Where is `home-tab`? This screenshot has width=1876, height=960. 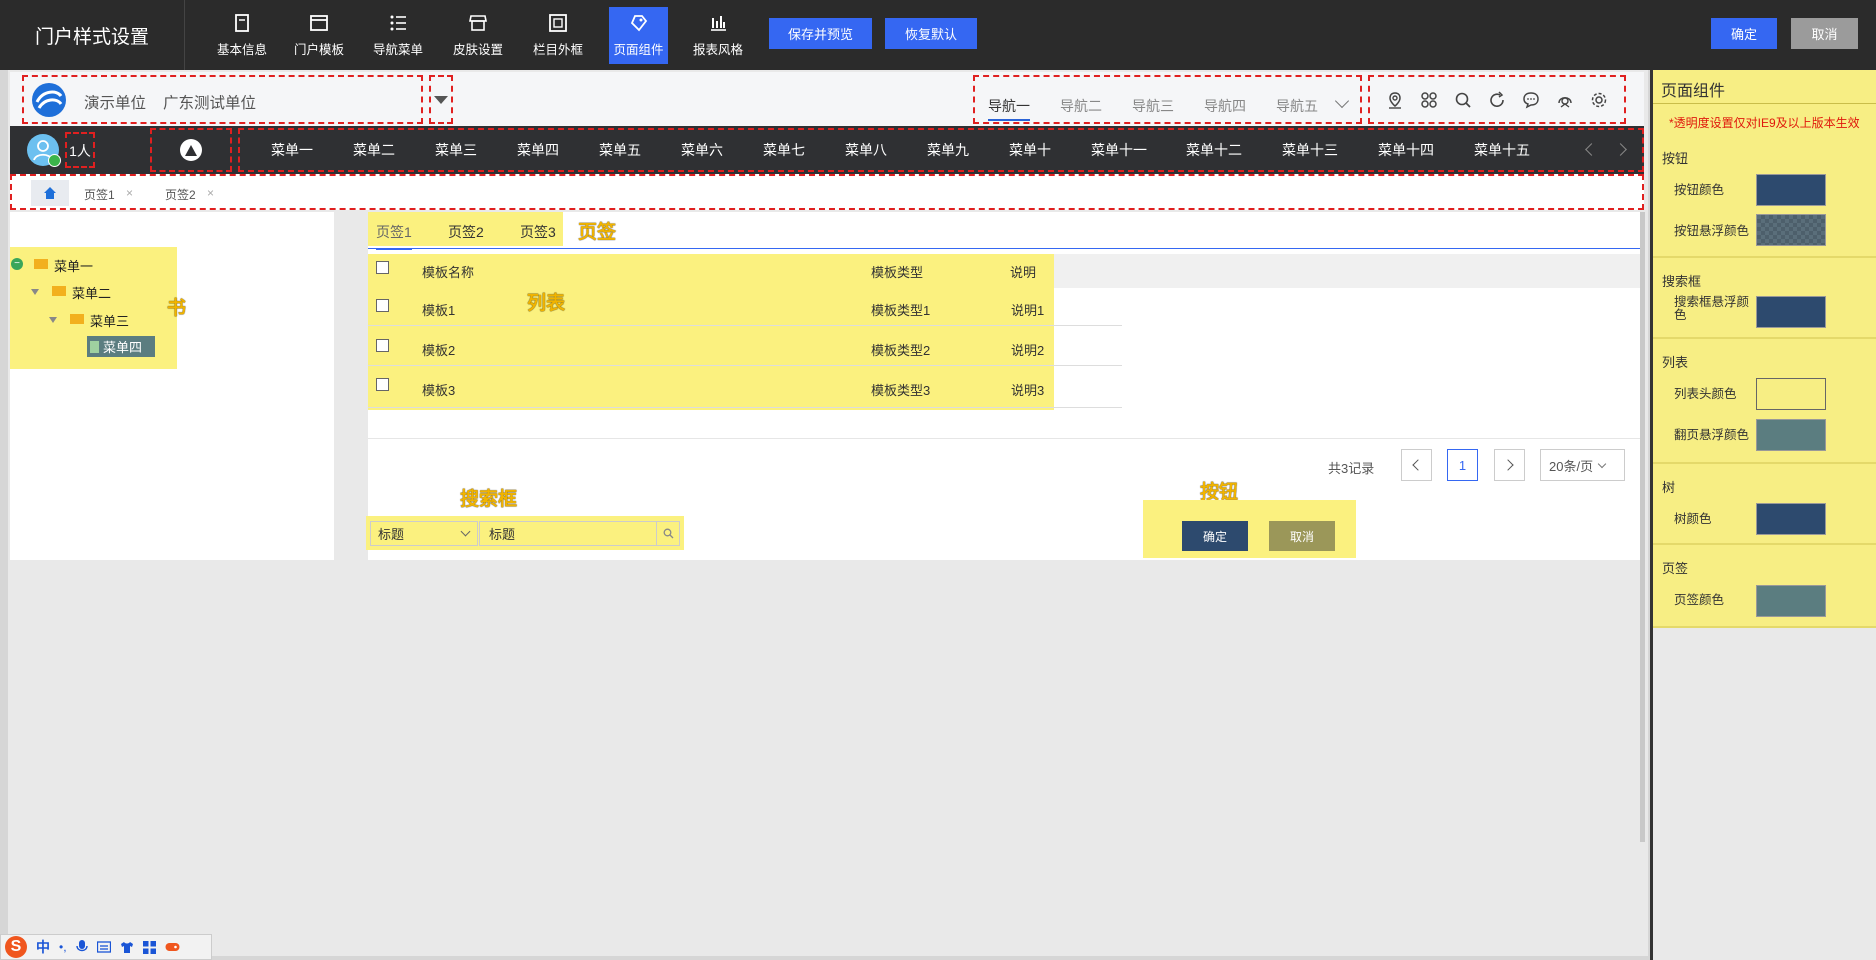 home-tab is located at coordinates (50, 193).